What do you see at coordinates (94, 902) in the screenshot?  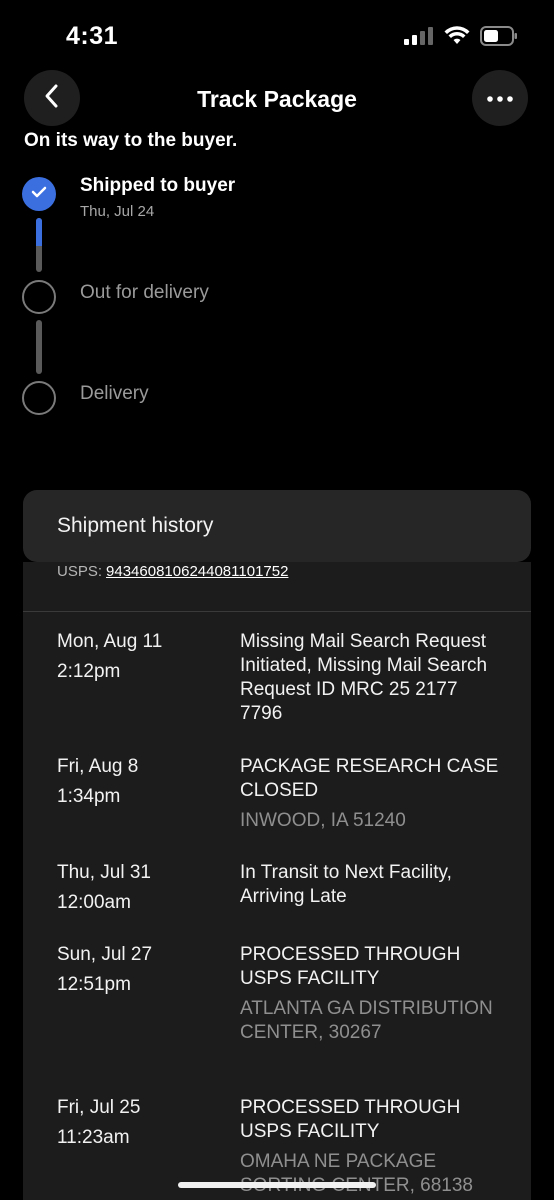 I see `event-time: 12:00am` at bounding box center [94, 902].